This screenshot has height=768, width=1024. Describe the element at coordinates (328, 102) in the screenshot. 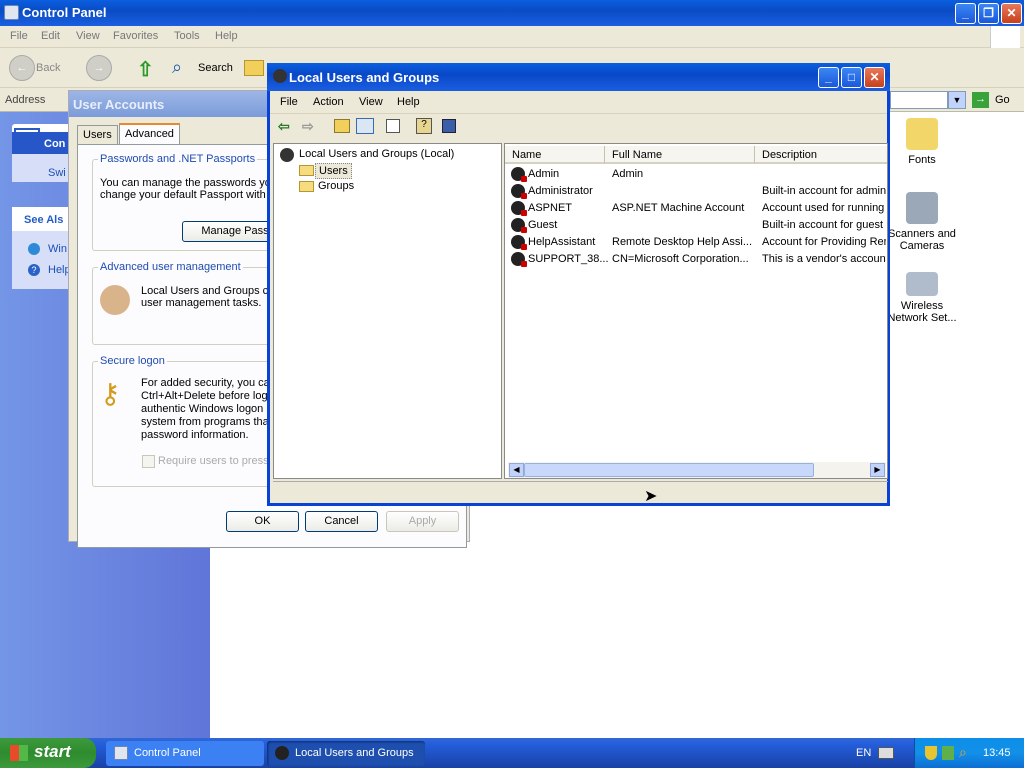

I see `lug-menu-action: Action` at that location.